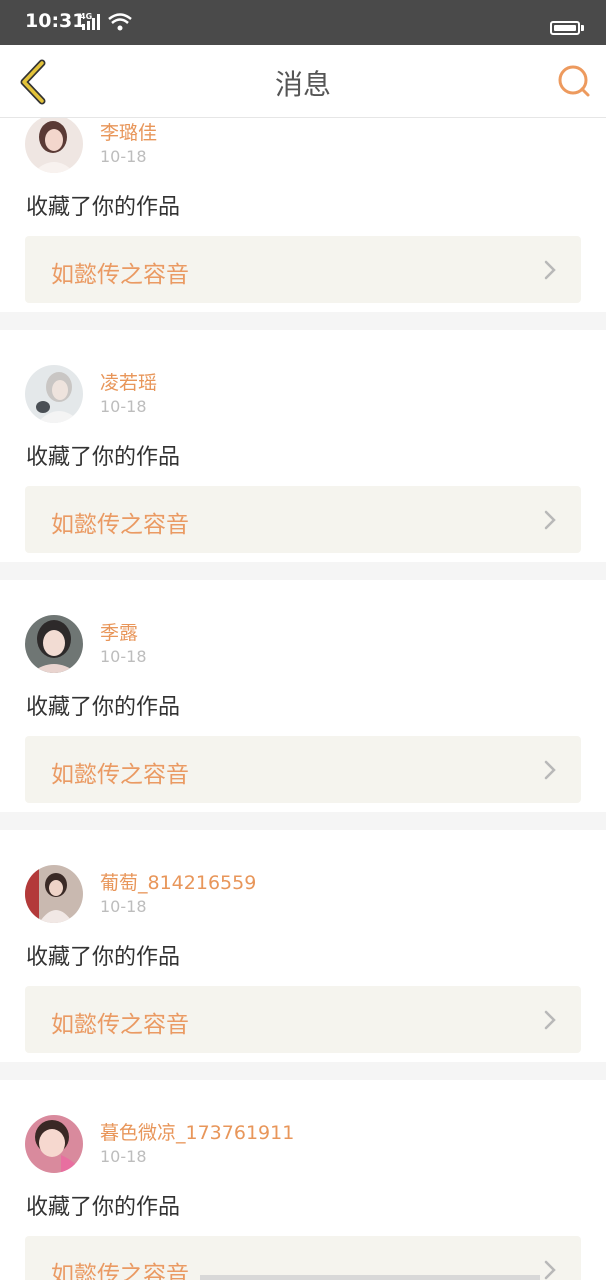  I want to click on sender-name: 凌若瑶, so click(128, 381).